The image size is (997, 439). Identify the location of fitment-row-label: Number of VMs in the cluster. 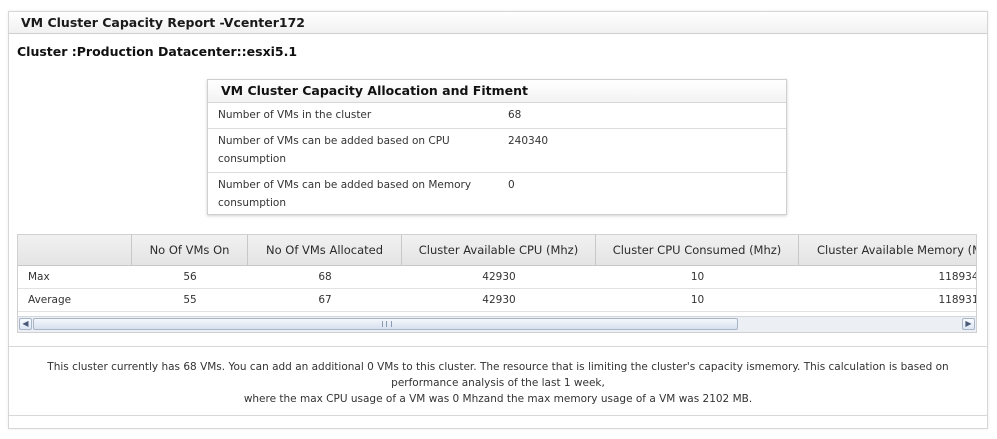
(295, 115).